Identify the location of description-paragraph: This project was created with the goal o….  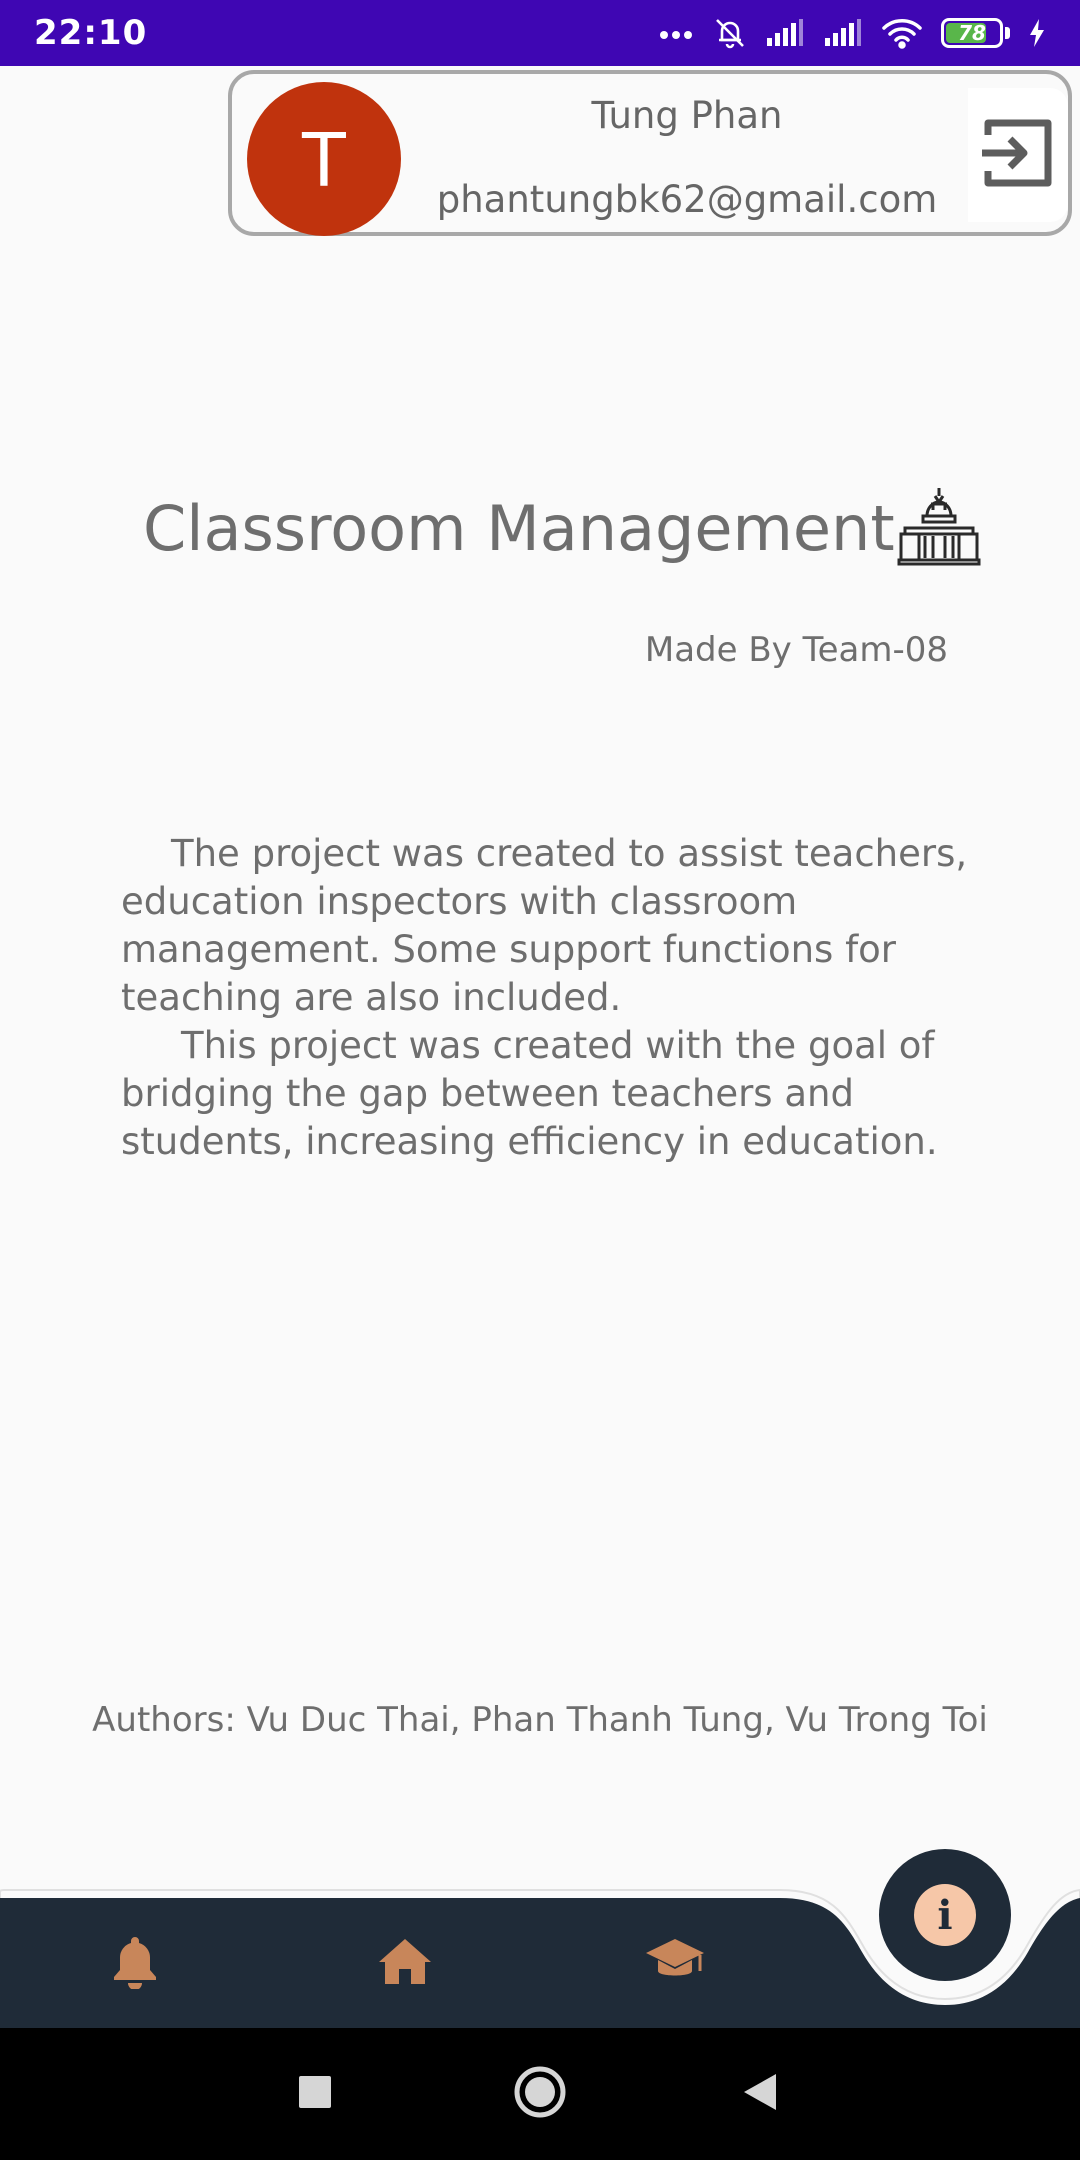
(529, 1093).